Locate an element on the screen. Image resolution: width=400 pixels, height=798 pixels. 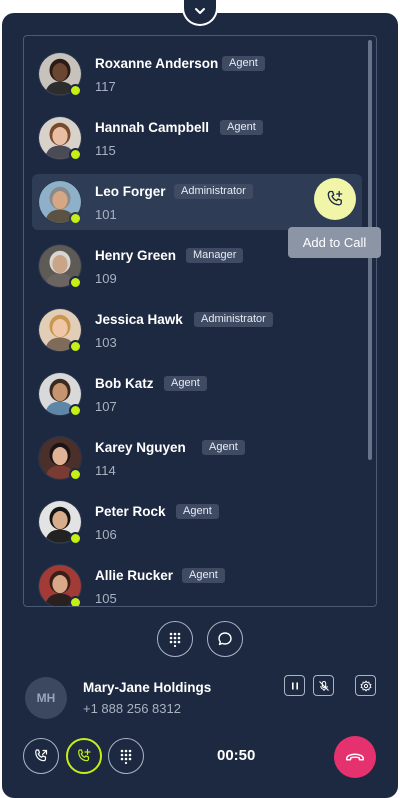
contact-extension: 101 is located at coordinates (106, 214).